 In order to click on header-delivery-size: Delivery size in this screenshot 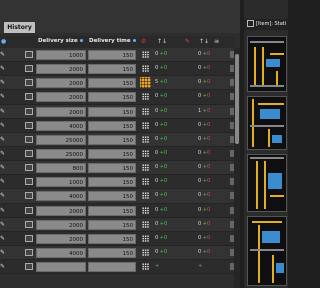, I will do `click(60, 41)`.